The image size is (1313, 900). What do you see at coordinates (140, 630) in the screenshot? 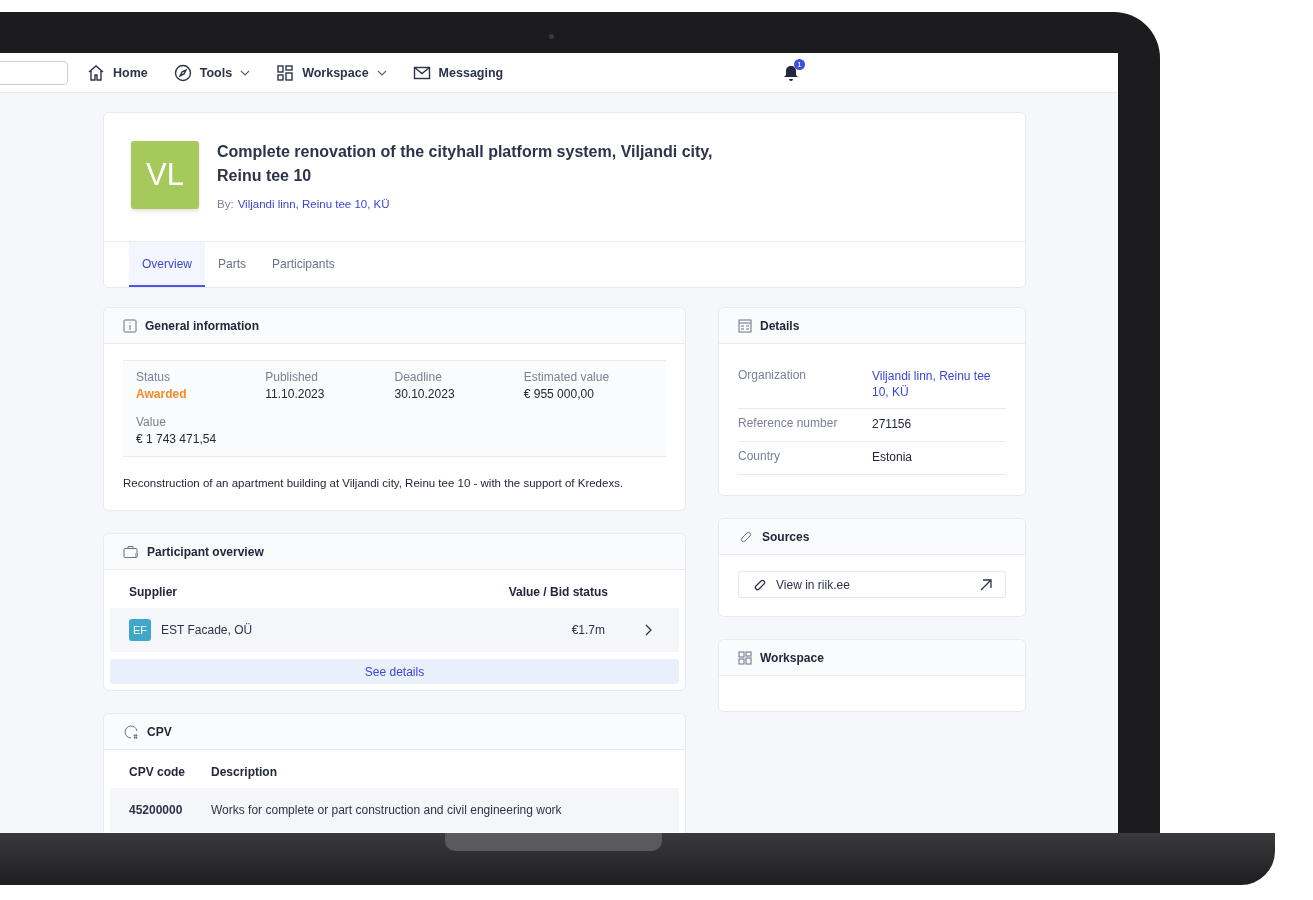
I see `supplier-avatar: EF` at bounding box center [140, 630].